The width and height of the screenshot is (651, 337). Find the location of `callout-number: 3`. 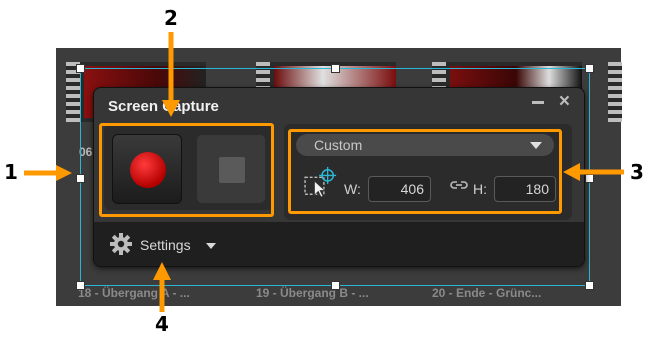

callout-number: 3 is located at coordinates (637, 172).